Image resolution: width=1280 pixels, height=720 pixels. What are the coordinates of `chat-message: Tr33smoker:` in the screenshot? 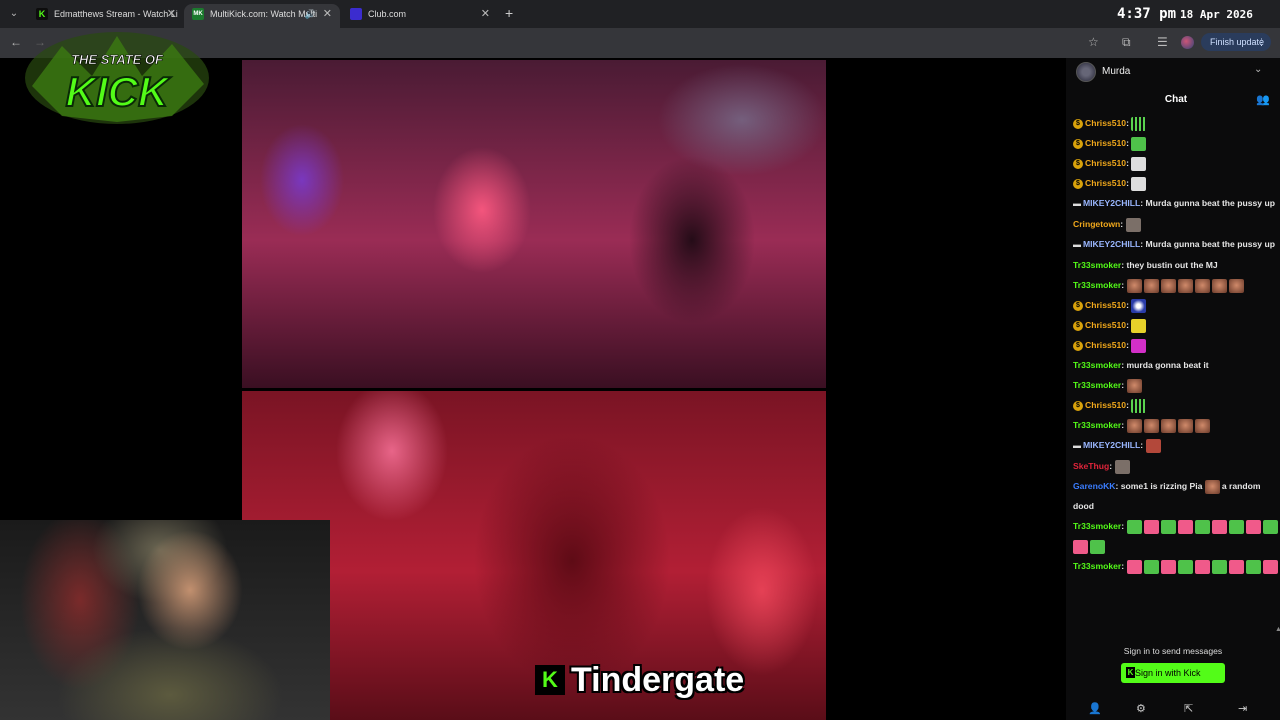 It's located at (1173, 425).